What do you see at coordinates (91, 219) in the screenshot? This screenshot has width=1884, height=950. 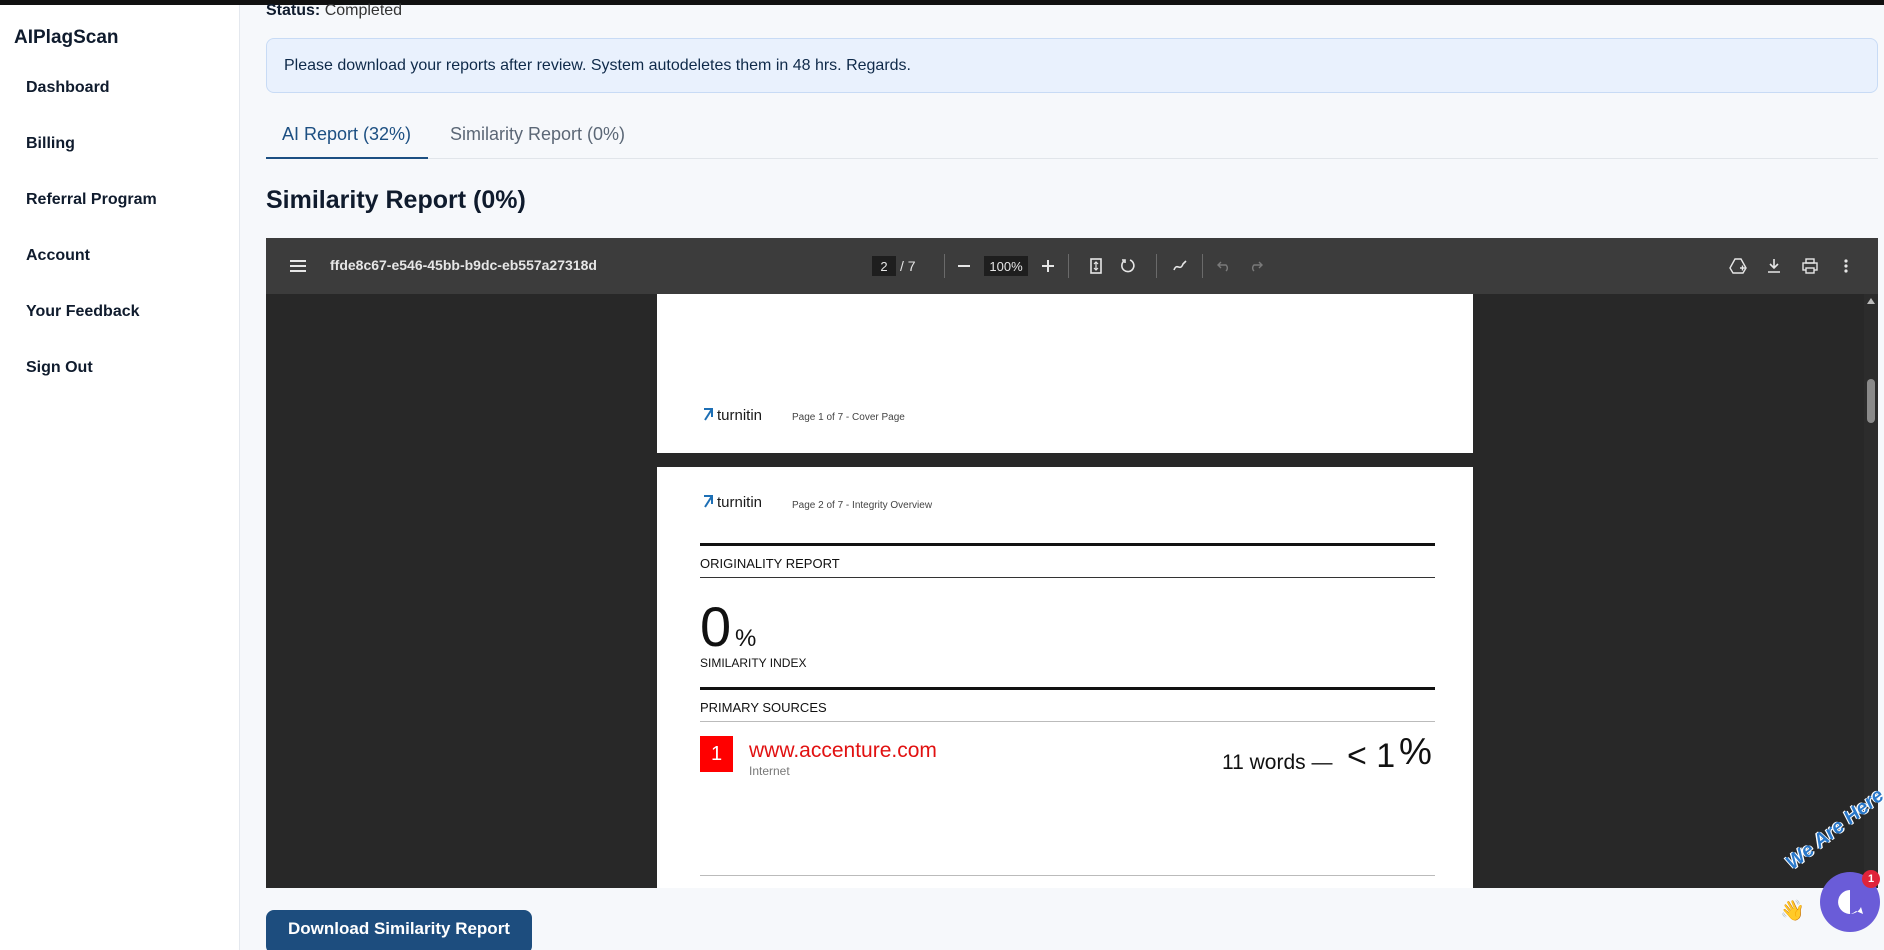 I see `sidebar-item-referral-program: Referral Program` at bounding box center [91, 219].